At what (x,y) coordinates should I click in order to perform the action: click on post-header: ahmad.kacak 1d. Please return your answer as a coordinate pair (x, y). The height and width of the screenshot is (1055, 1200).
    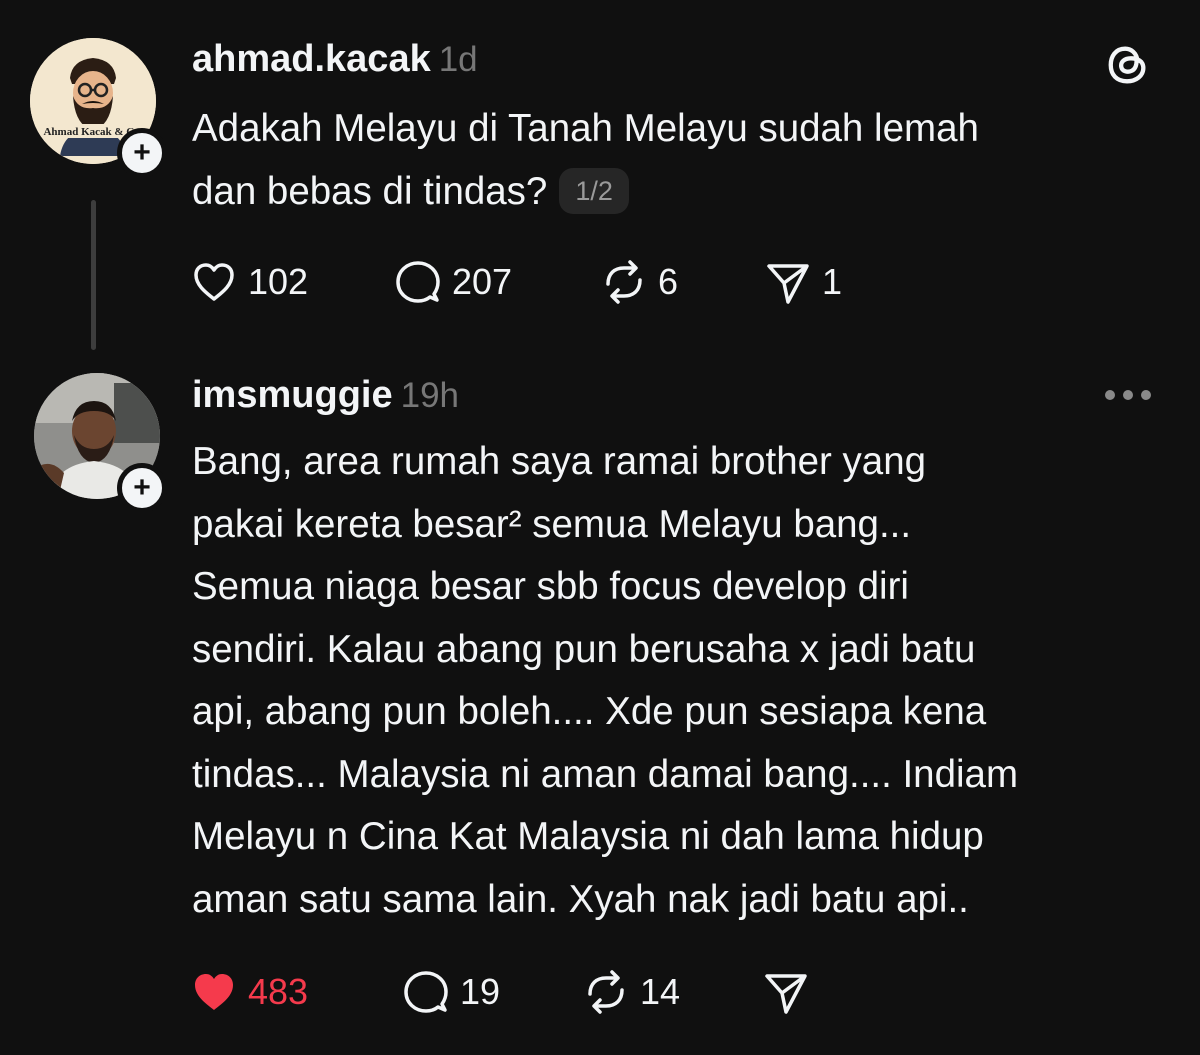
    Looking at the image, I should click on (335, 59).